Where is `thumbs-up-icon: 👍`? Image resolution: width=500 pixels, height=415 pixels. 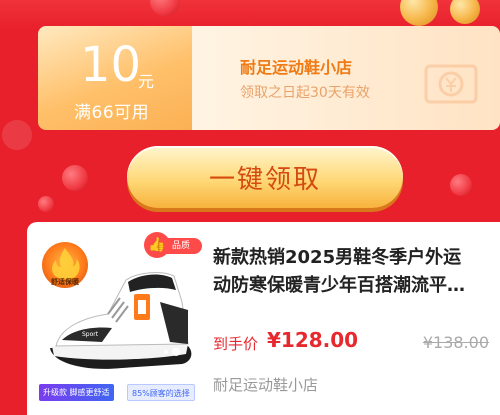
thumbs-up-icon: 👍 is located at coordinates (157, 245).